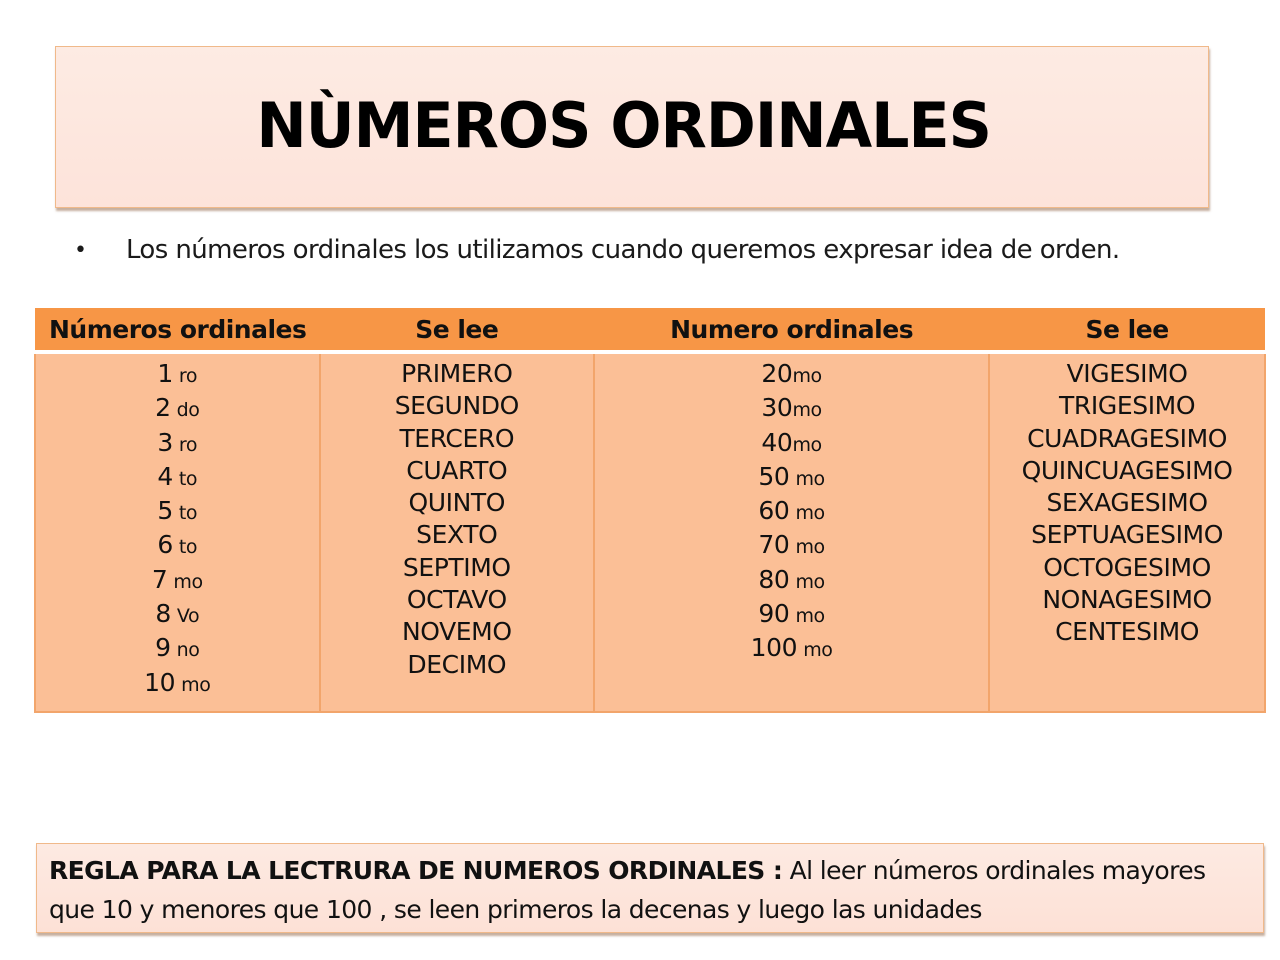  Describe the element at coordinates (1127, 535) in the screenshot. I see `ordinal-reading: SEPTUAGESIMO` at that location.